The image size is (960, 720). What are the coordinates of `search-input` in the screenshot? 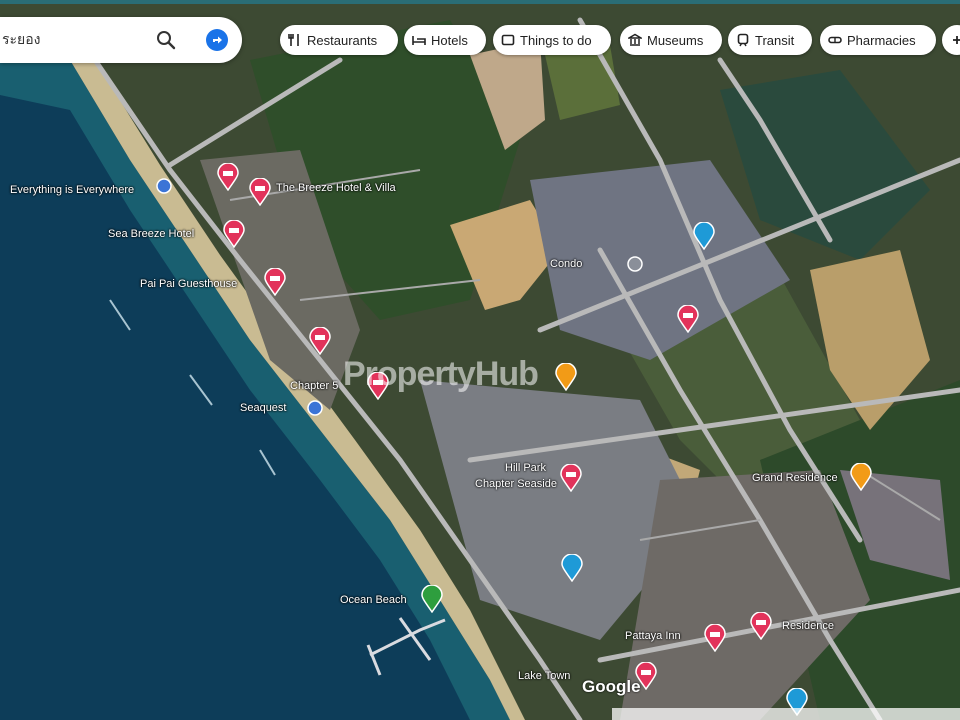 It's located at (72, 40).